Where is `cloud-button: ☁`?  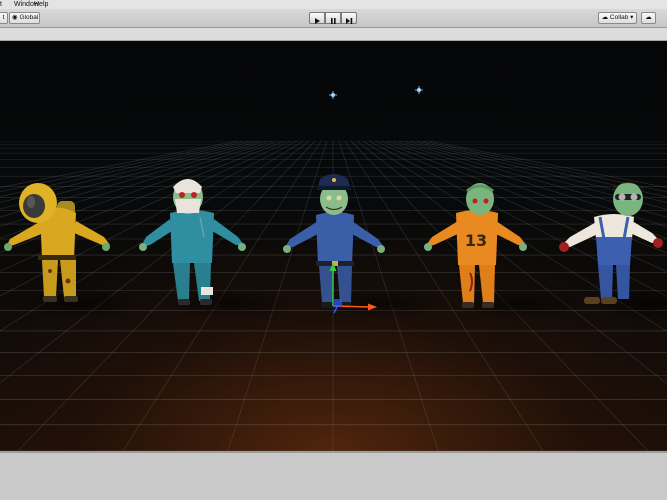 cloud-button: ☁ is located at coordinates (648, 18).